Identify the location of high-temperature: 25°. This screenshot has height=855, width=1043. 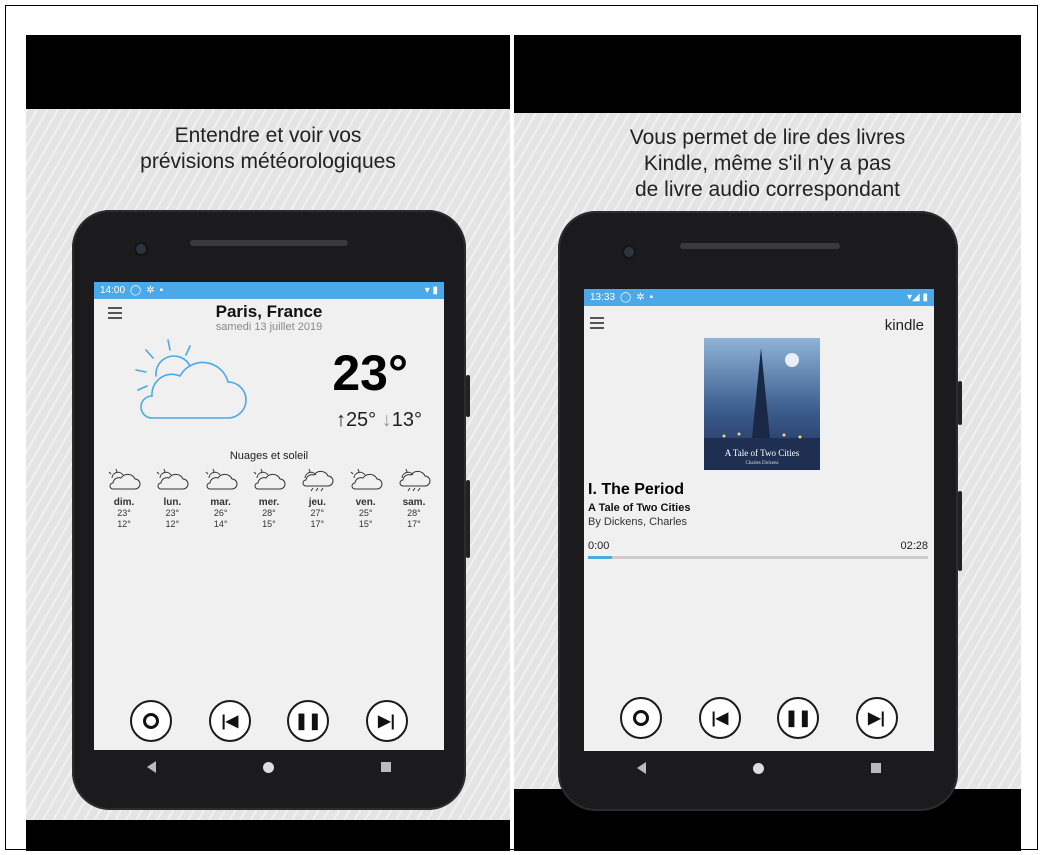
(361, 420).